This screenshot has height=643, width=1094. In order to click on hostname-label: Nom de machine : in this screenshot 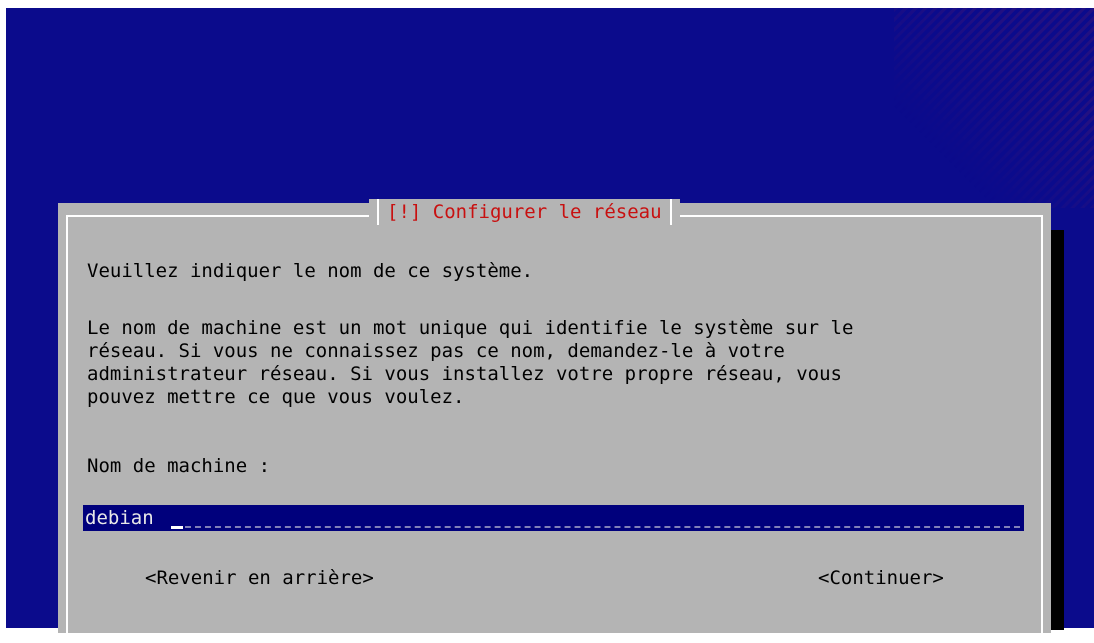, I will do `click(179, 466)`.